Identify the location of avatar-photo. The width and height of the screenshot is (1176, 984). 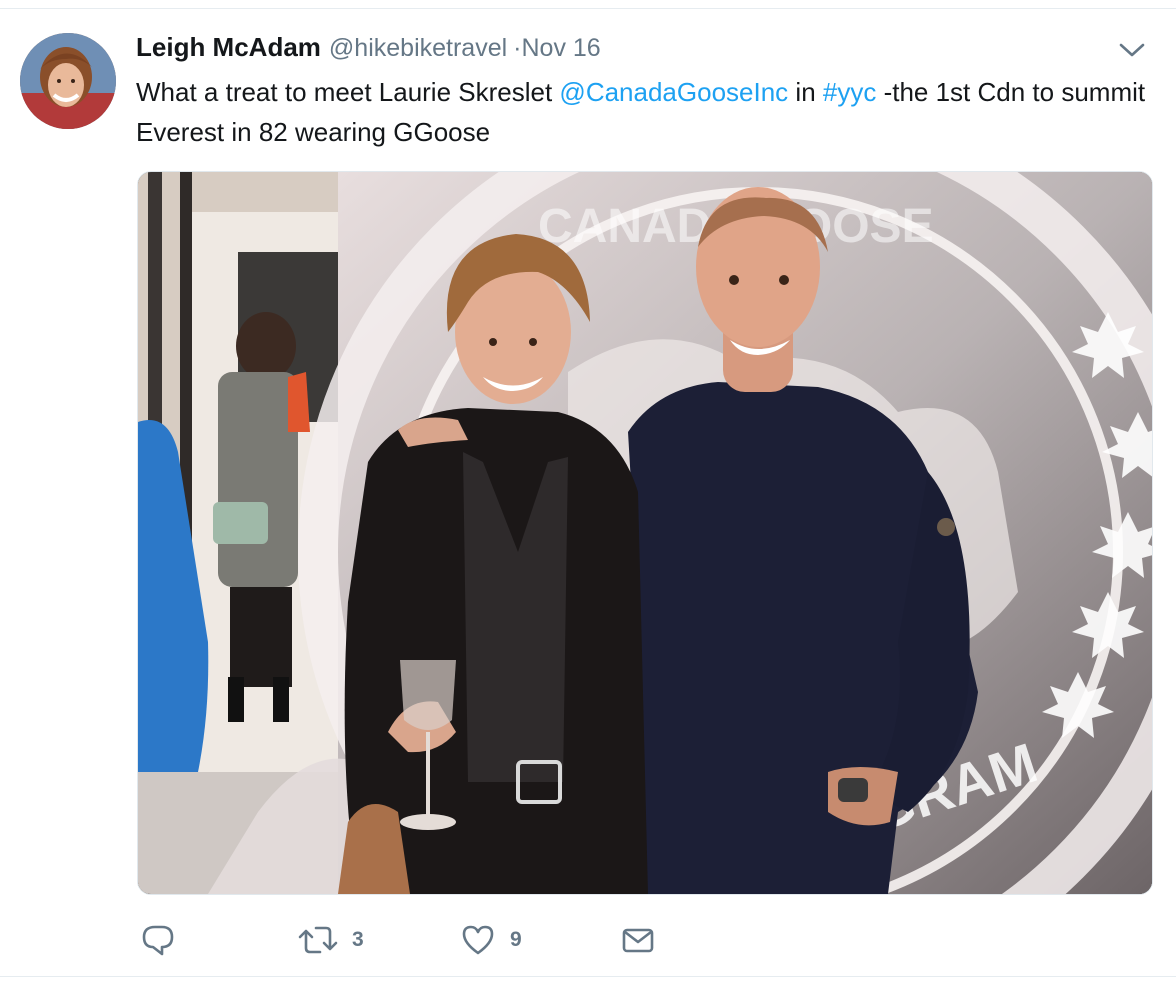
(68, 81).